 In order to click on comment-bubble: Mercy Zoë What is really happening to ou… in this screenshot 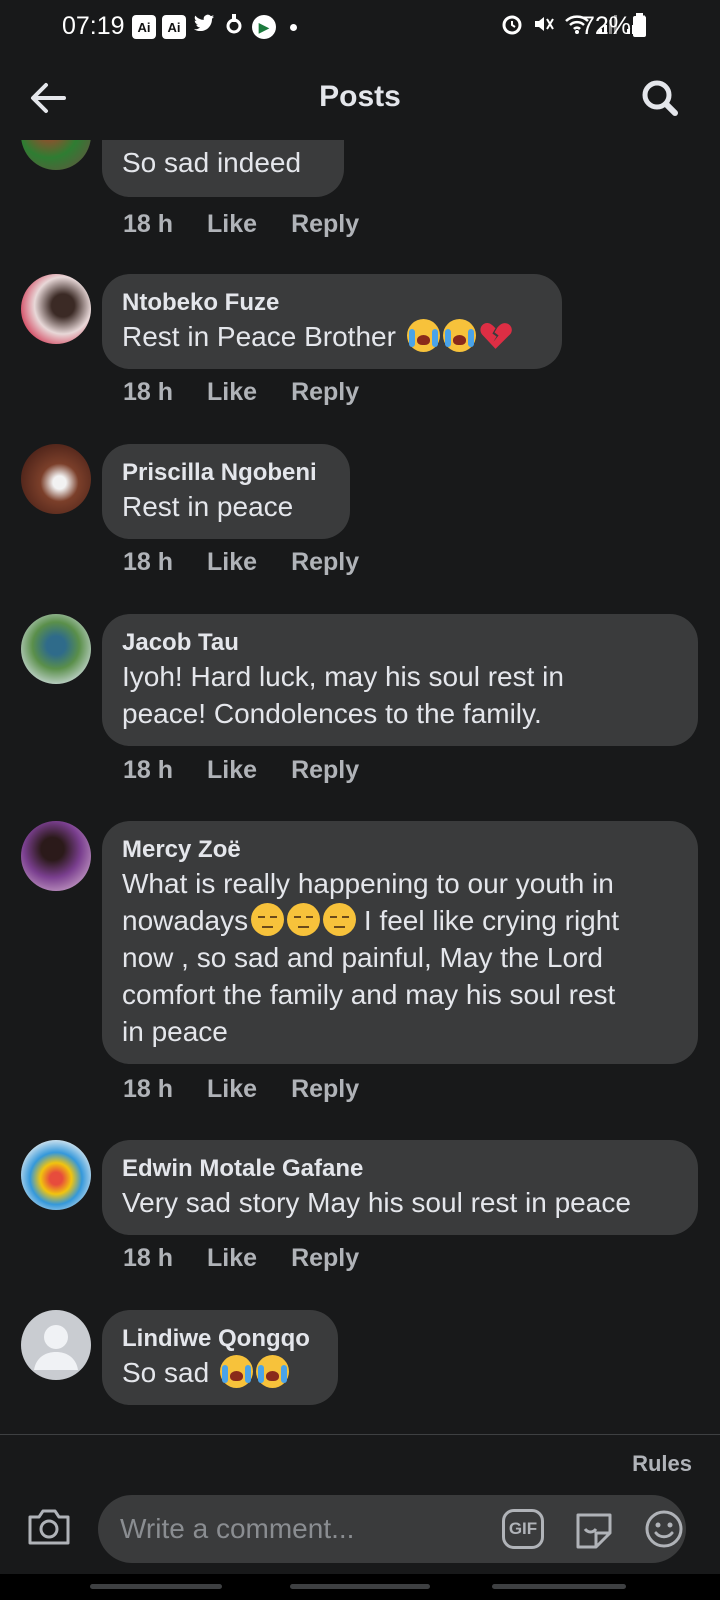, I will do `click(400, 942)`.